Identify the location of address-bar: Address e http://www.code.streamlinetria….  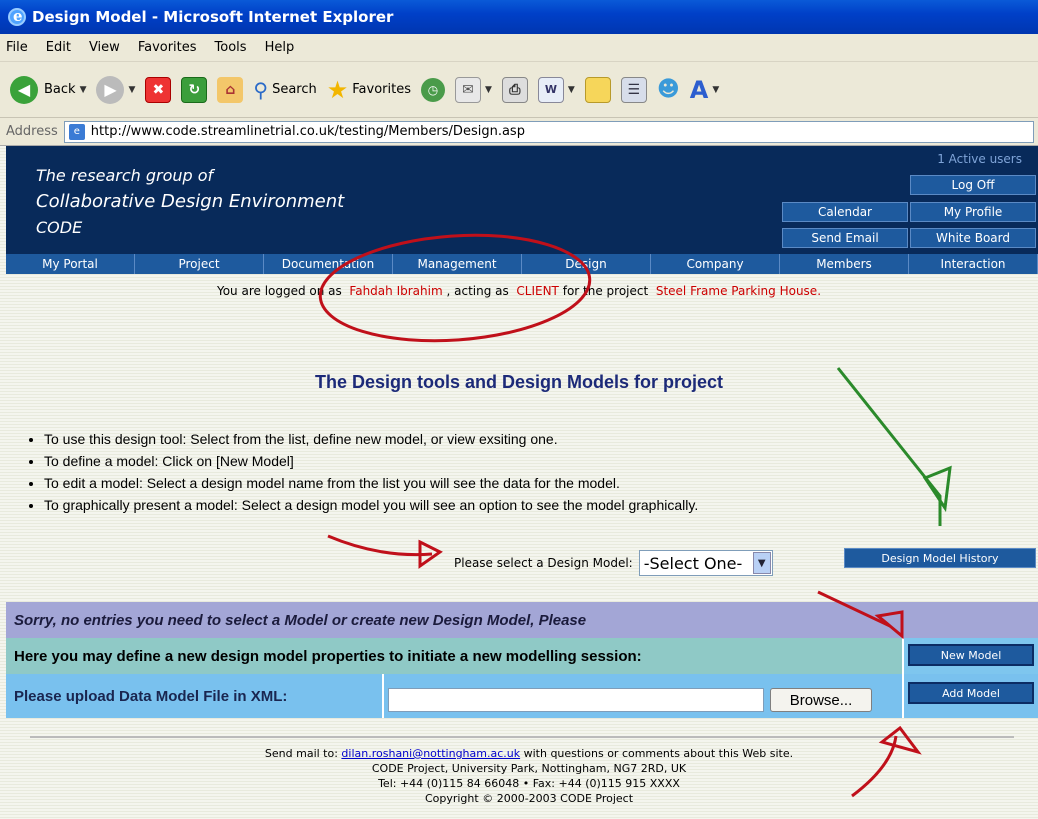
(519, 132).